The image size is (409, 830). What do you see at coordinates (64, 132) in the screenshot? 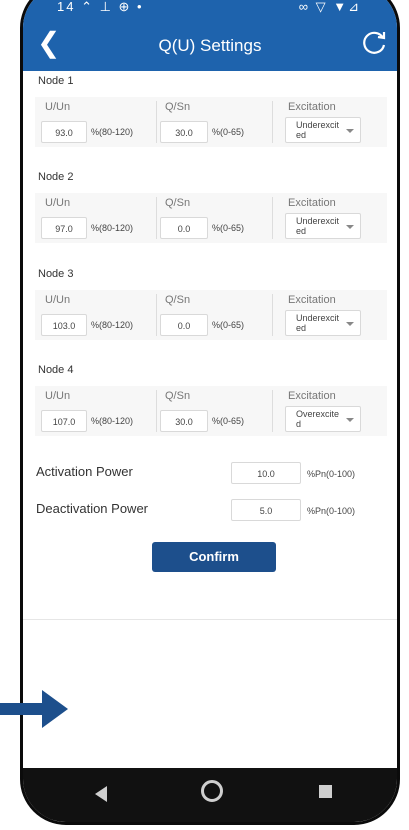
I see `u-input: 93.0` at bounding box center [64, 132].